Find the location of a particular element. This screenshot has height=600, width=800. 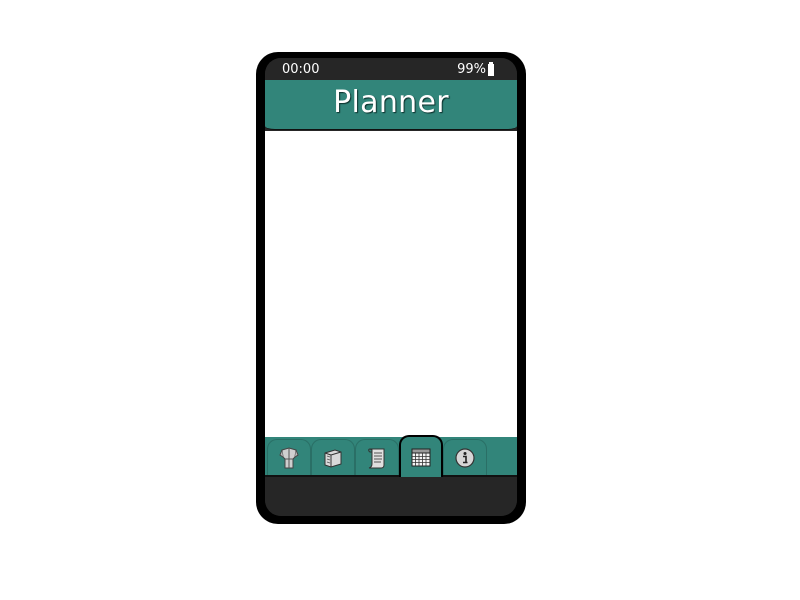

tab-armor is located at coordinates (289, 457).